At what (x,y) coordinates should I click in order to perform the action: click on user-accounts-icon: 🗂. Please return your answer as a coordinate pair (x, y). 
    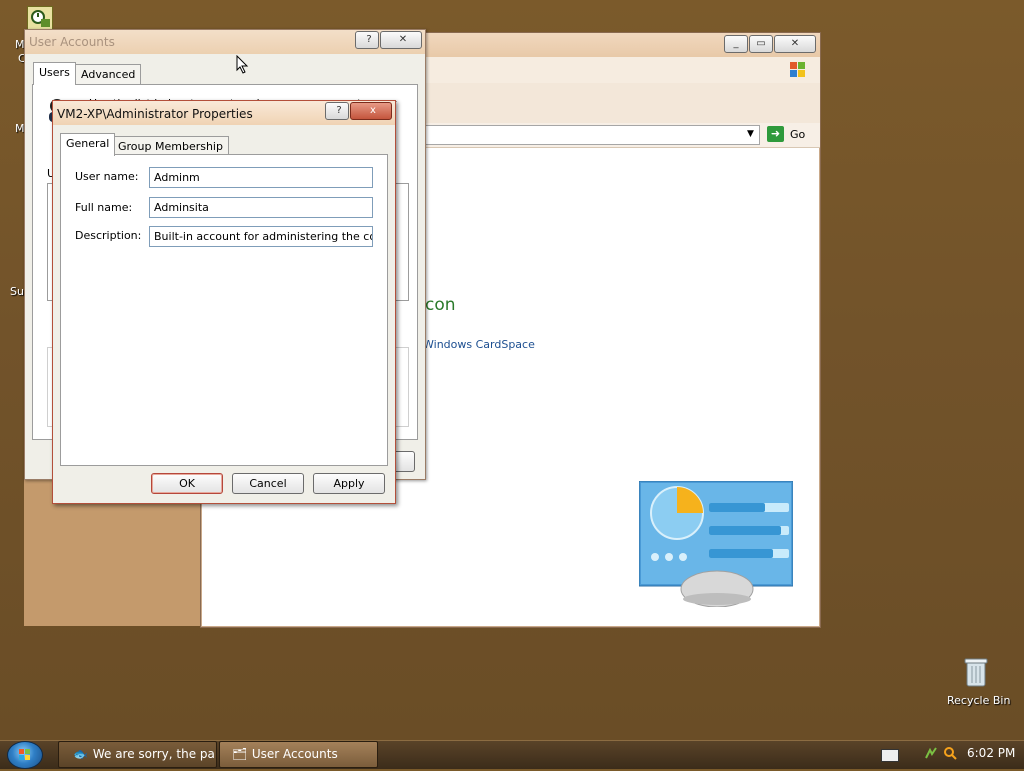
    Looking at the image, I should click on (240, 754).